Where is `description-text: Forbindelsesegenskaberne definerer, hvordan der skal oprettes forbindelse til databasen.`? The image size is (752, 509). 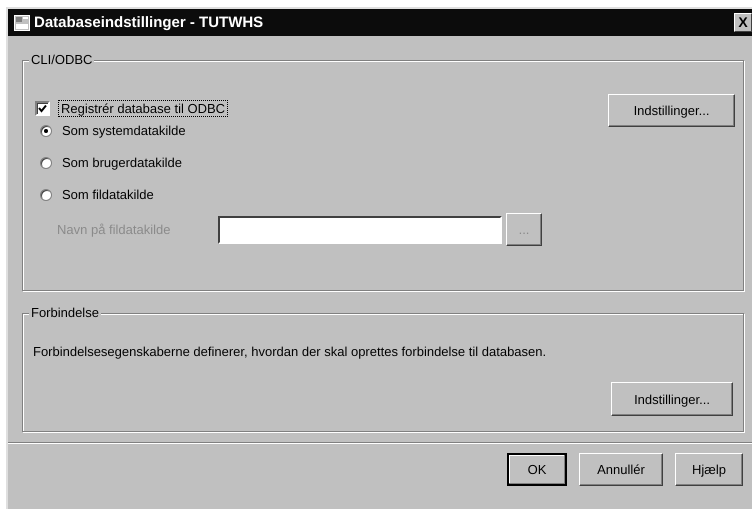
description-text: Forbindelsesegenskaberne definerer, hvordan der skal oprettes forbindelse til databasen. is located at coordinates (290, 351).